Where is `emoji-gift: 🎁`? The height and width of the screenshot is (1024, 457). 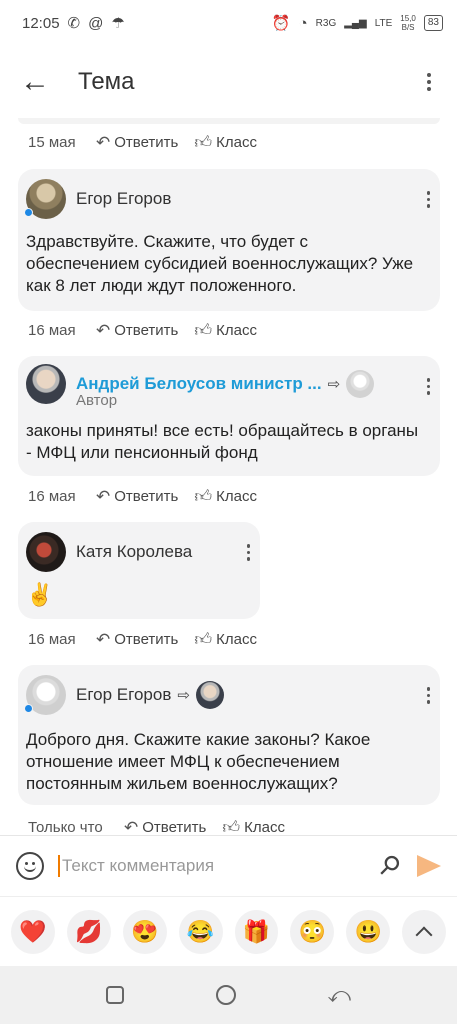
emoji-gift: 🎁 is located at coordinates (256, 931).